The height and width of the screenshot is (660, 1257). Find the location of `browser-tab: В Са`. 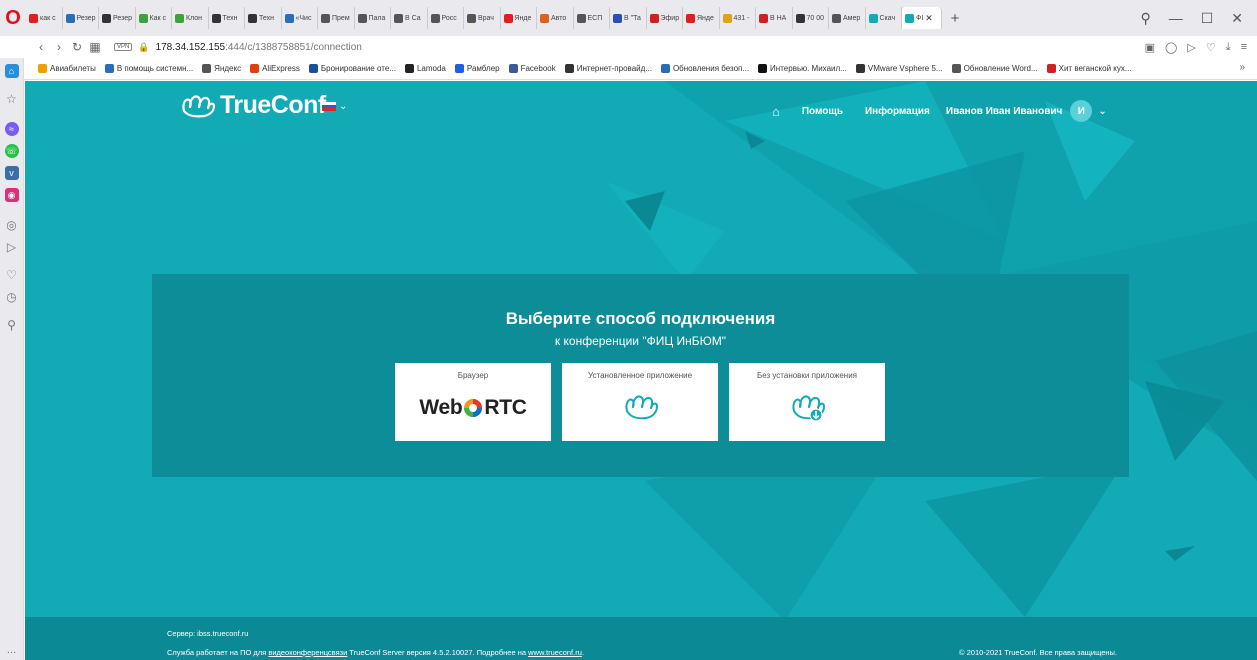

browser-tab: В Са is located at coordinates (409, 18).